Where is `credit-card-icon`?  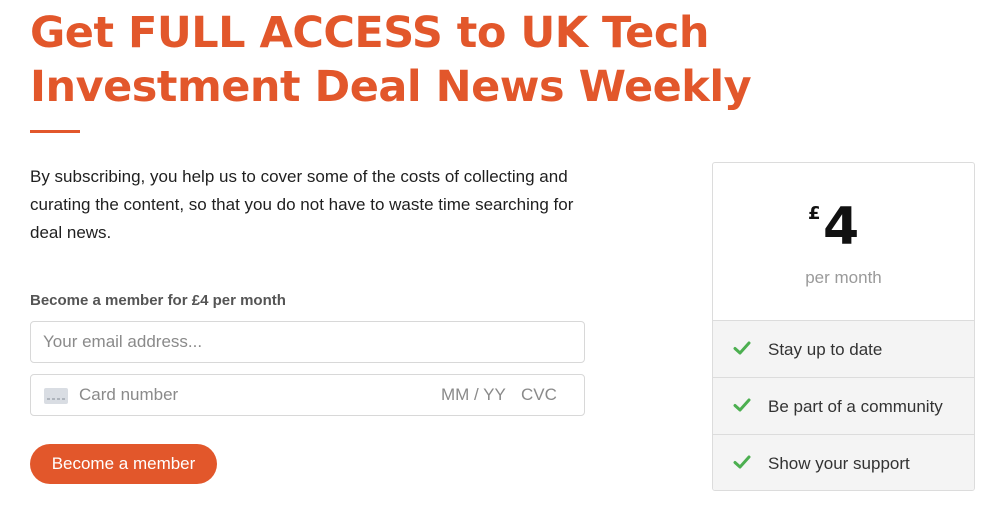 credit-card-icon is located at coordinates (56, 396).